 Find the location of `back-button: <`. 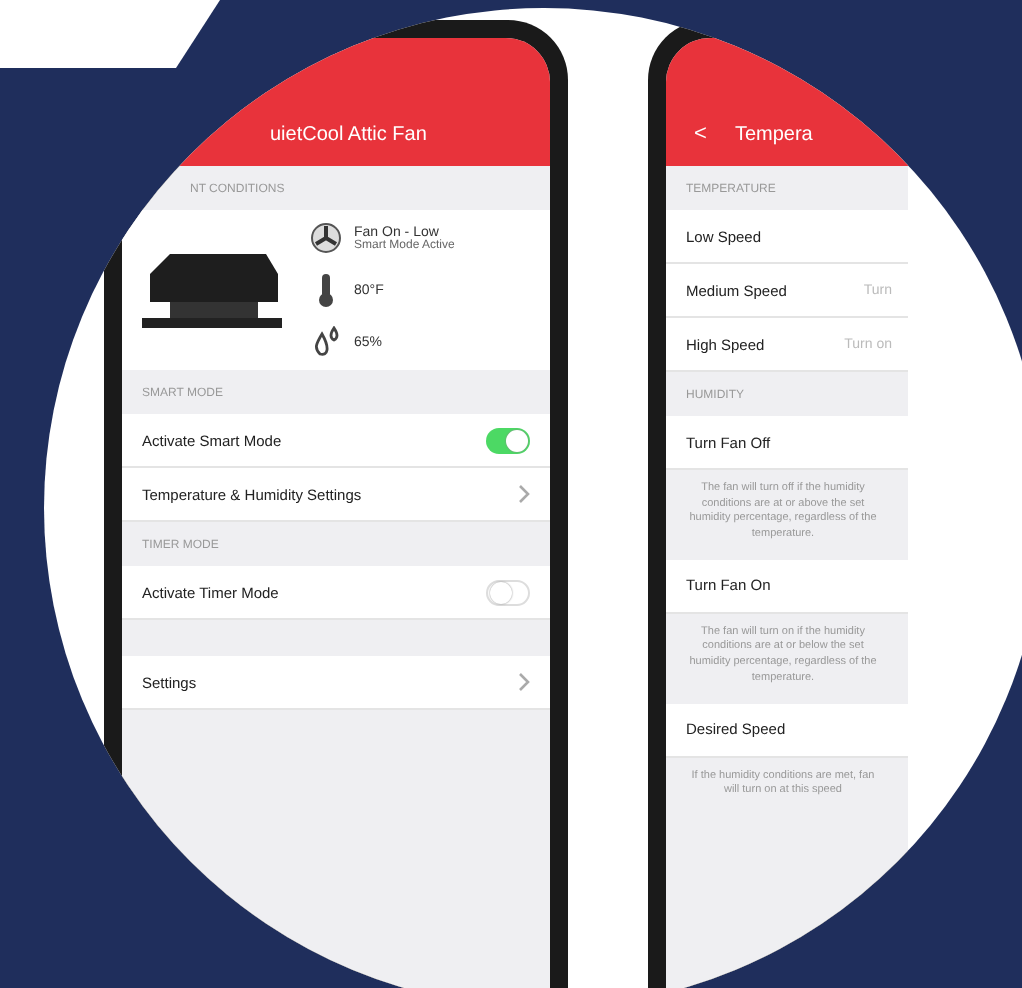

back-button: < is located at coordinates (700, 134).